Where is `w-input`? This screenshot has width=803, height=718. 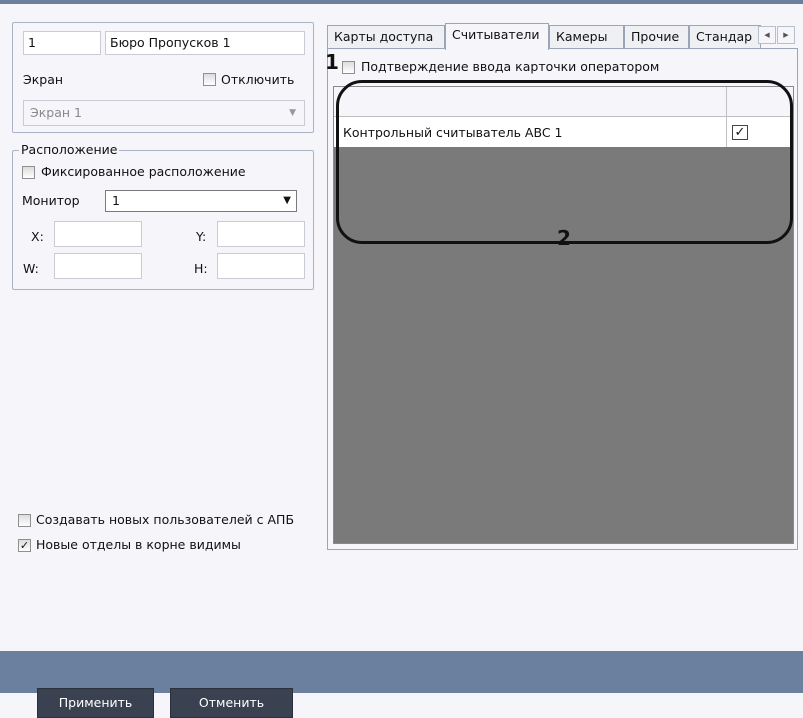
w-input is located at coordinates (98, 266).